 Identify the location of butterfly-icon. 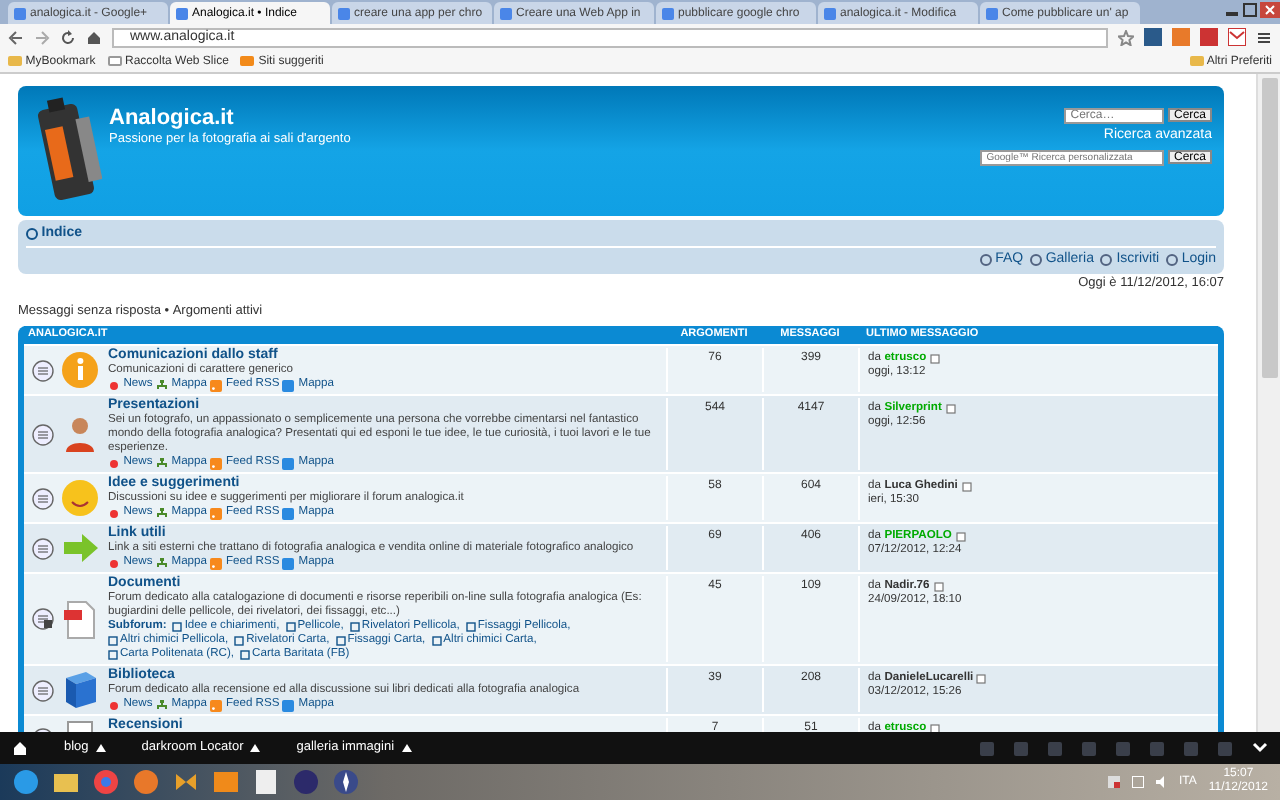
(186, 782).